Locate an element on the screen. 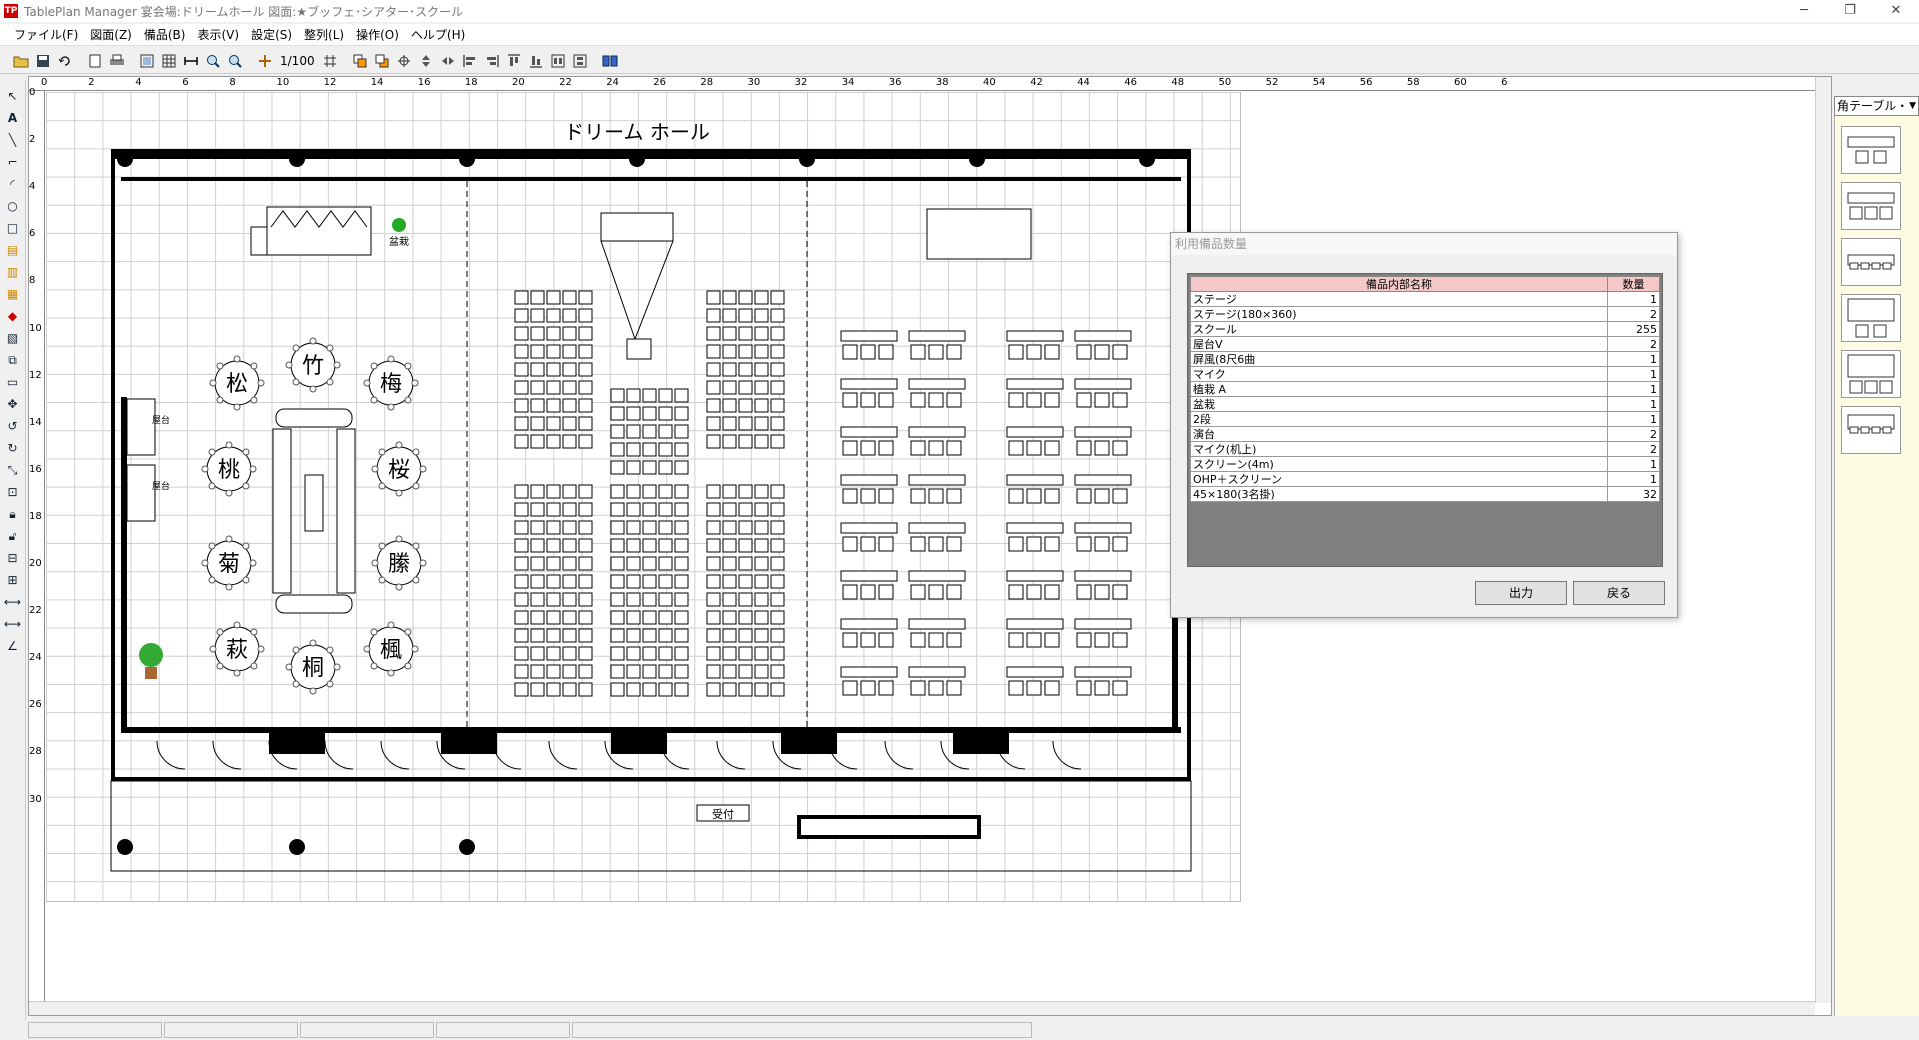 The height and width of the screenshot is (1040, 1919). ungroup-icon is located at coordinates (580, 61).